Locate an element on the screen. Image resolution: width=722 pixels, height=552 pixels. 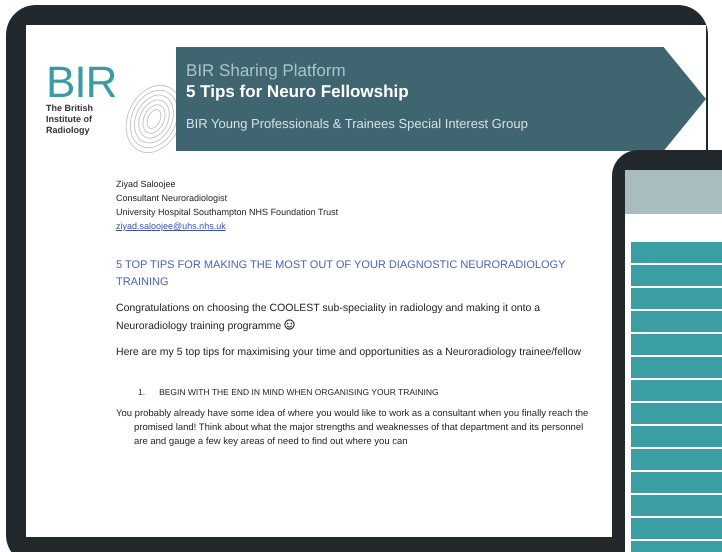
logo-text: Institute of is located at coordinates (69, 119).